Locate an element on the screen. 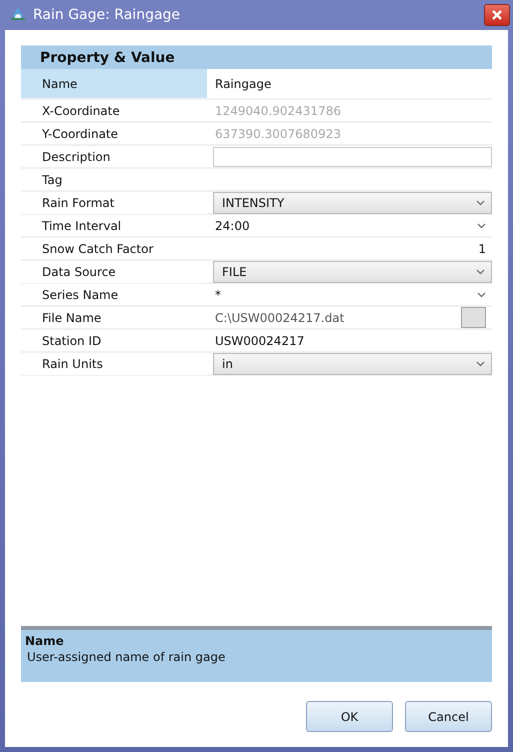 Image resolution: width=513 pixels, height=752 pixels. grid-header: Property & Value is located at coordinates (256, 57).